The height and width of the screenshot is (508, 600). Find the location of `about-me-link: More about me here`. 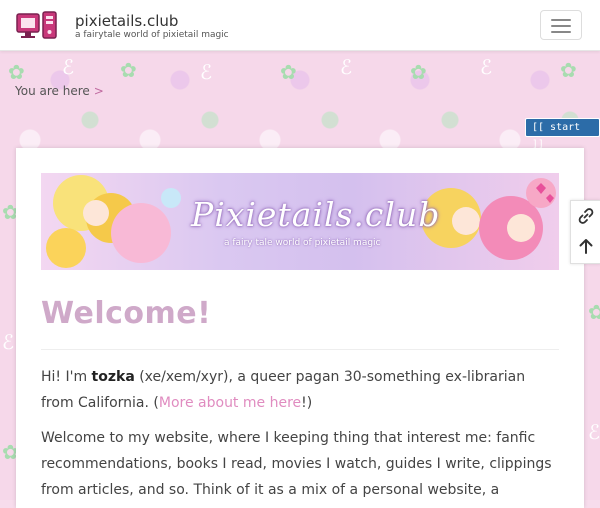

about-me-link: More about me here is located at coordinates (230, 403).